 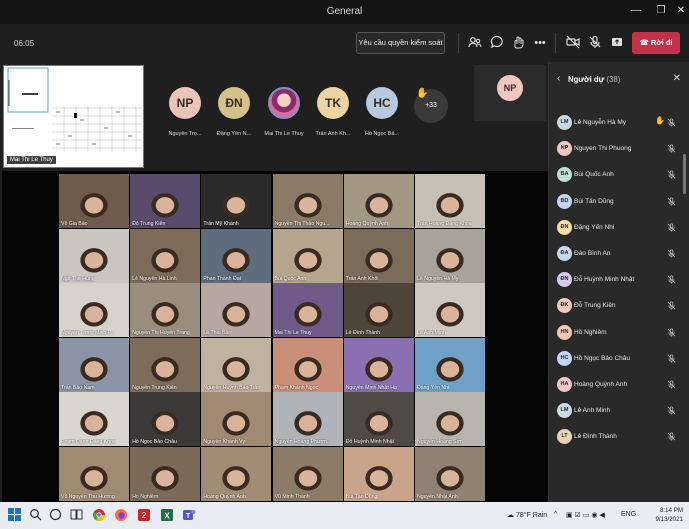 I want to click on participants-icon, so click(x=475, y=43).